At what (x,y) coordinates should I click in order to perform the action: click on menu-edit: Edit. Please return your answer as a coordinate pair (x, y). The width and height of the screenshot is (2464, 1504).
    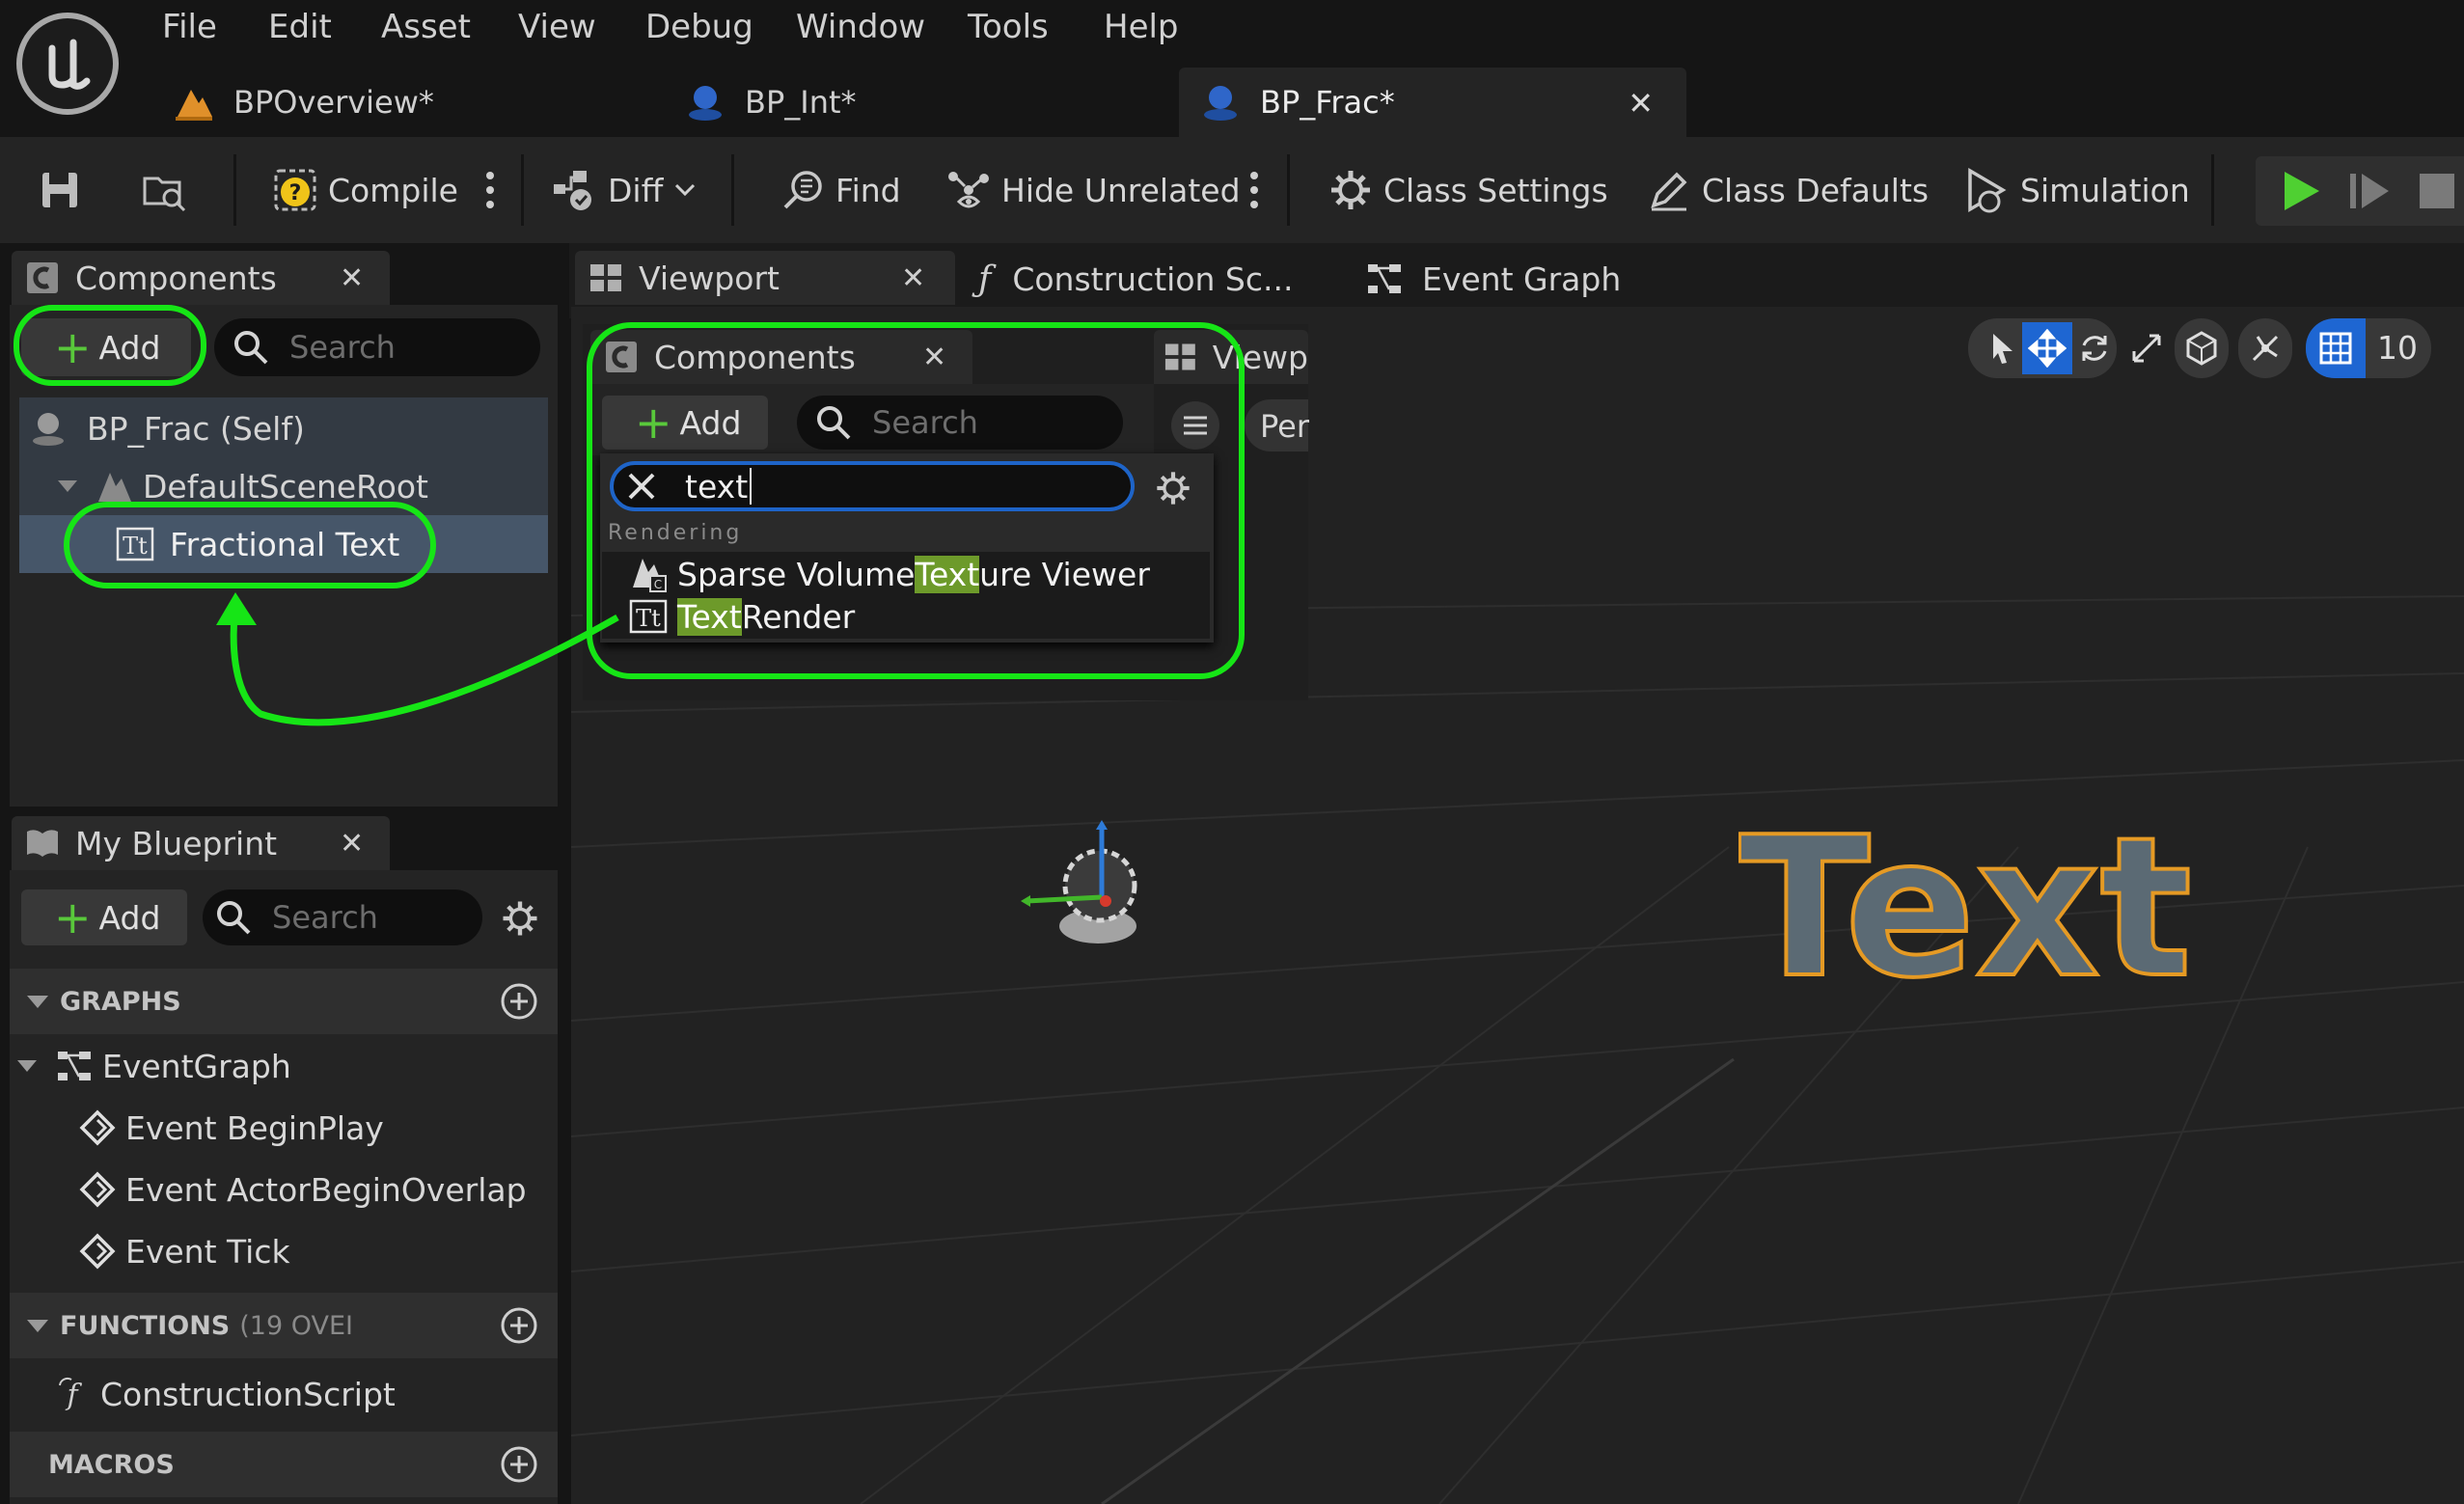
    Looking at the image, I should click on (300, 27).